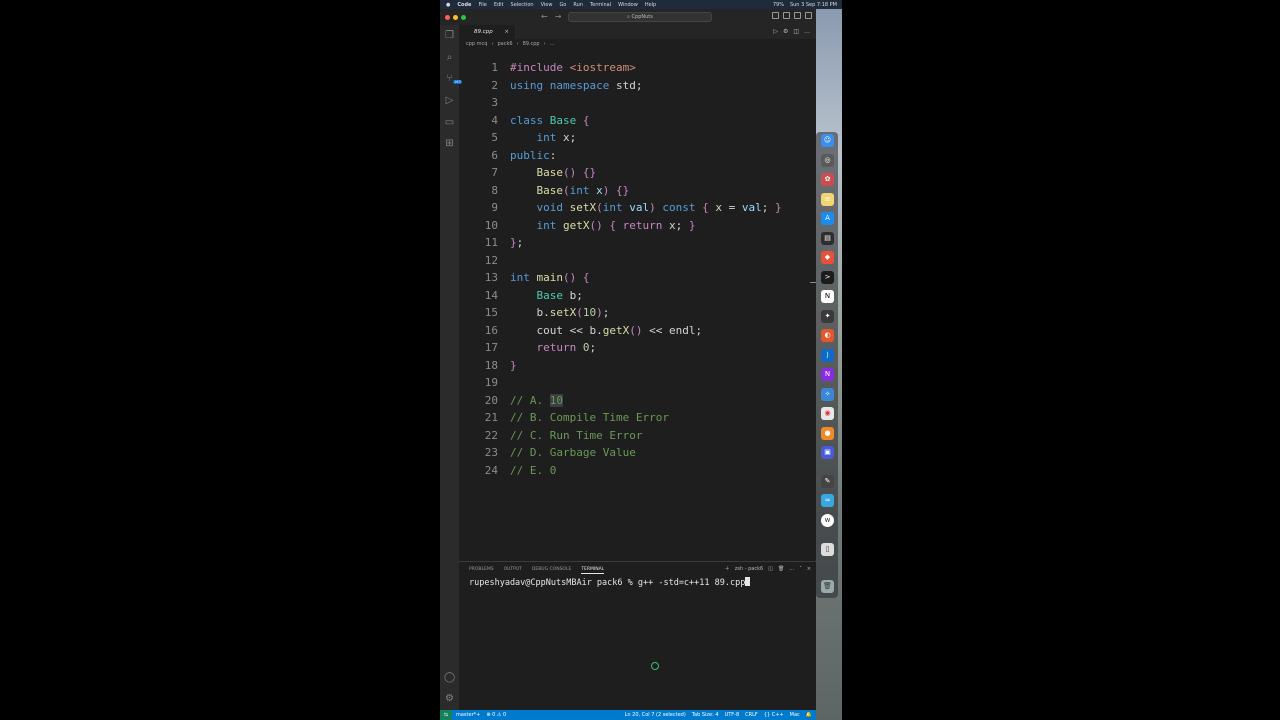 This screenshot has width=1280, height=720. What do you see at coordinates (727, 568) in the screenshot?
I see `add-terminal-icon: ＋` at bounding box center [727, 568].